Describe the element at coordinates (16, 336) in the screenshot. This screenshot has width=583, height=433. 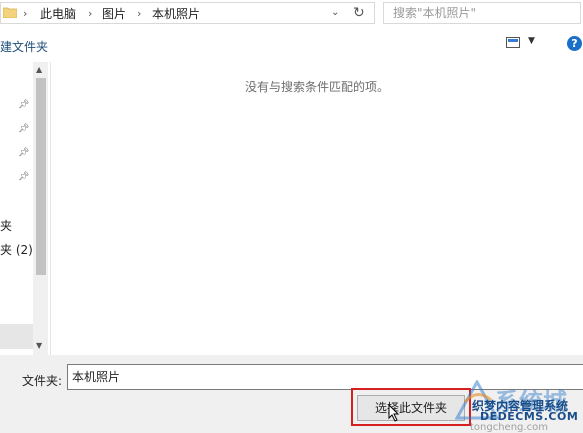
I see `nav-selected-item` at that location.